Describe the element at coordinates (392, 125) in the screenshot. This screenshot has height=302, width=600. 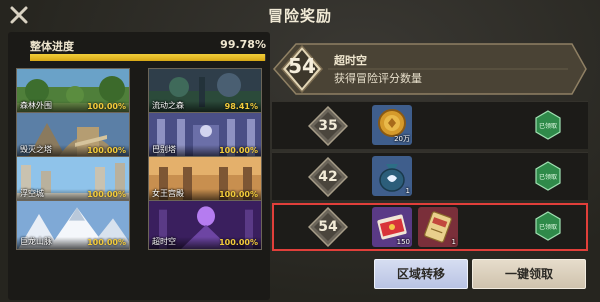
I see `reward-item: 20万` at that location.